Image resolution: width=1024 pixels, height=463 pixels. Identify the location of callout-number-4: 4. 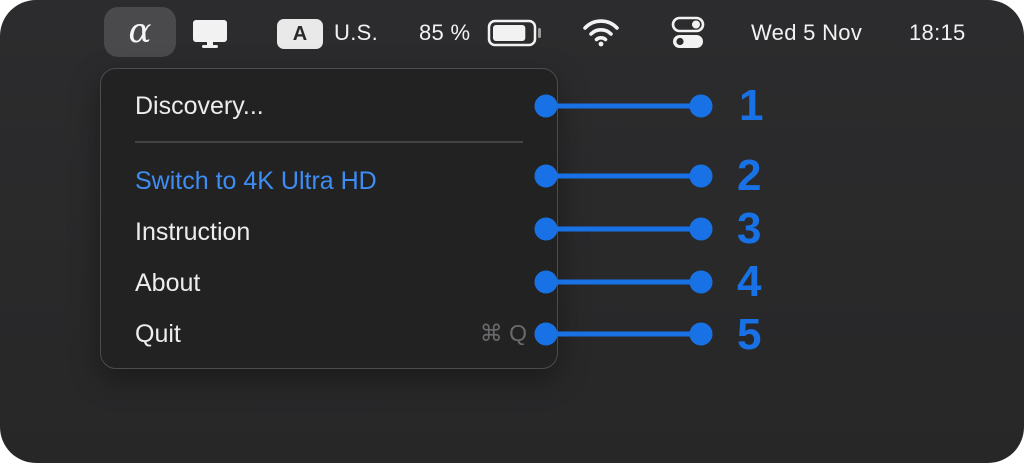
(749, 281).